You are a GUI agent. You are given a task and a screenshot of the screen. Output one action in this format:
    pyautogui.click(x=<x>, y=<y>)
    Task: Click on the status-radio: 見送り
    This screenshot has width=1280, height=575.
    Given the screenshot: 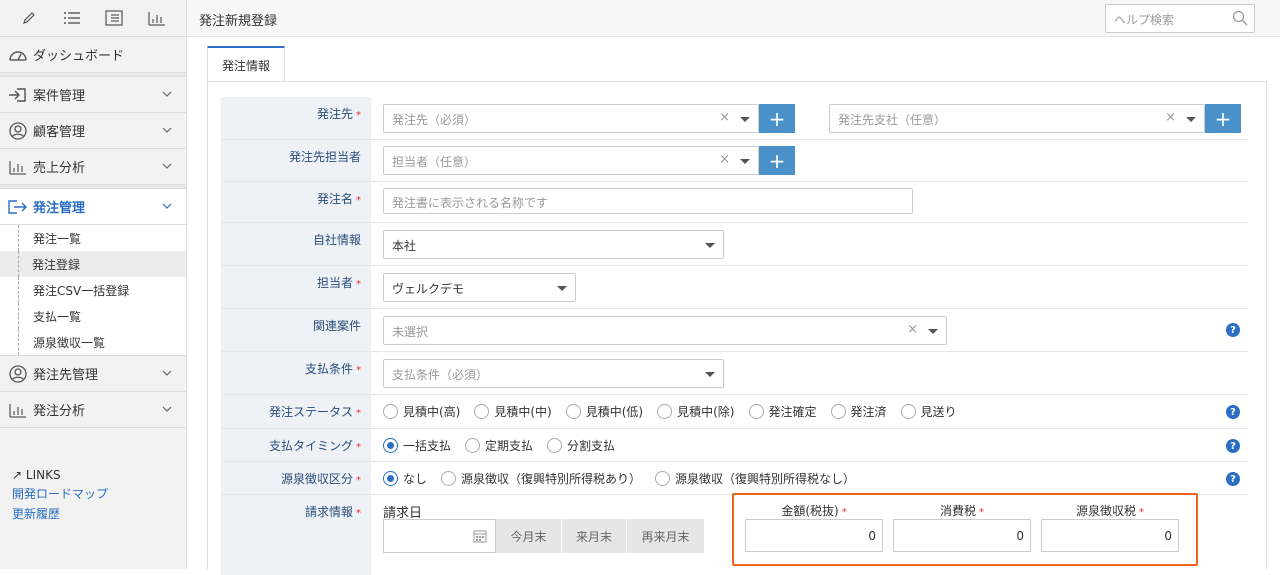 What is the action you would take?
    pyautogui.click(x=928, y=411)
    